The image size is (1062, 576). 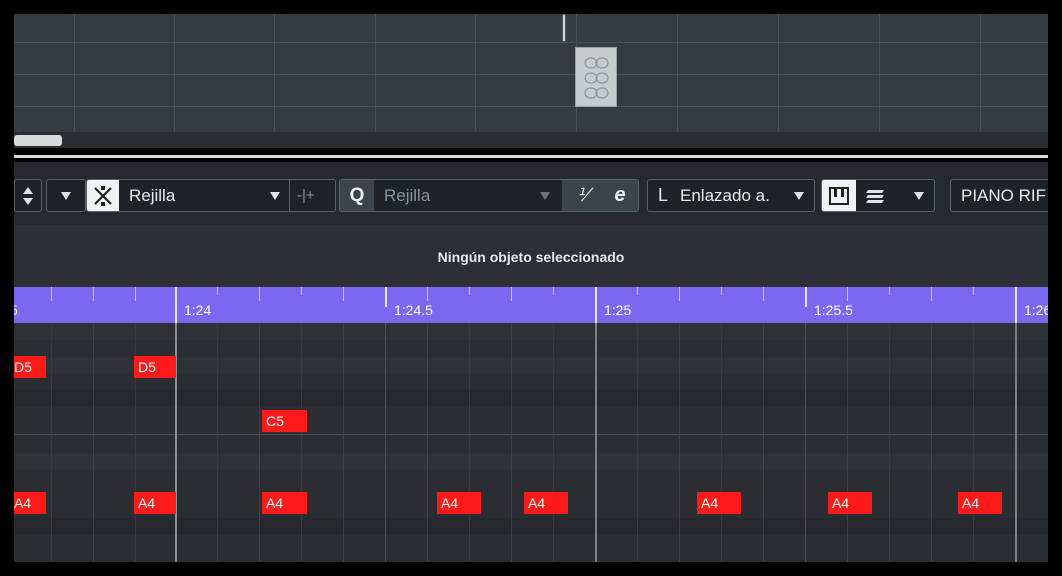 I want to click on quantize-lengths-button: e, so click(x=620, y=195).